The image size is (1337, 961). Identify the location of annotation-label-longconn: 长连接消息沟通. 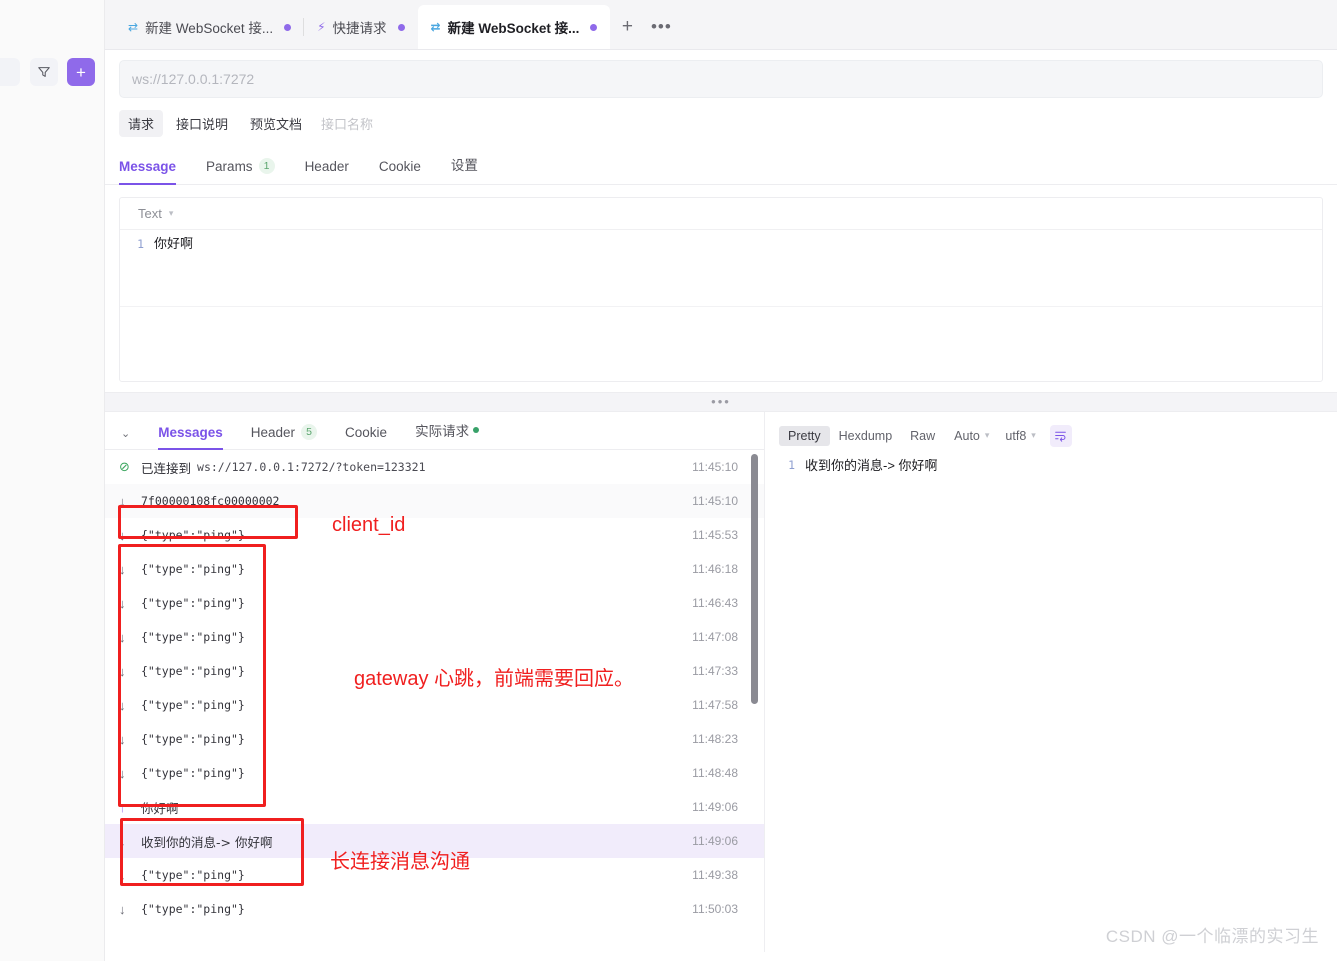
(400, 862).